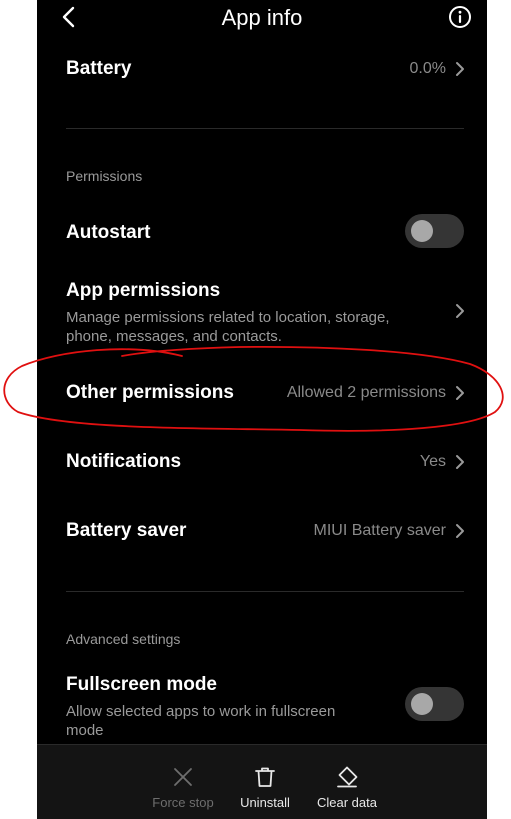 This screenshot has height=819, width=511. Describe the element at coordinates (183, 777) in the screenshot. I see `close-icon` at that location.